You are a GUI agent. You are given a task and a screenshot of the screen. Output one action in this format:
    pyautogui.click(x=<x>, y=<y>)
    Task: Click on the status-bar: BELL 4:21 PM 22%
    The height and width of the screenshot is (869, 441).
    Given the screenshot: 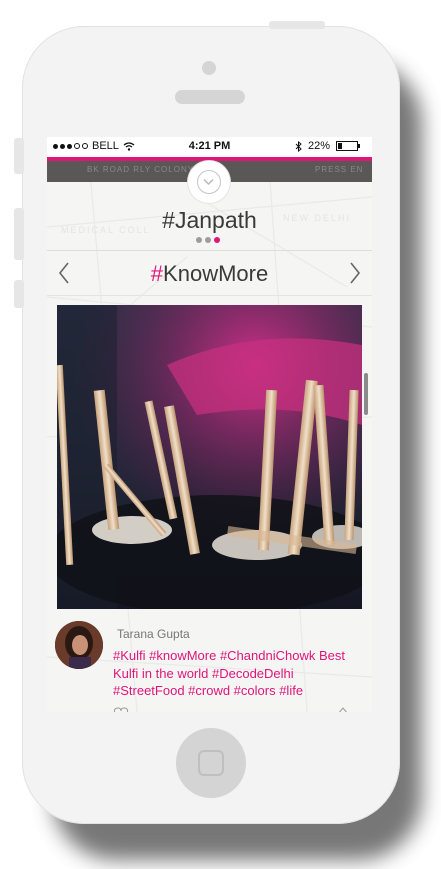 What is the action you would take?
    pyautogui.click(x=209, y=147)
    